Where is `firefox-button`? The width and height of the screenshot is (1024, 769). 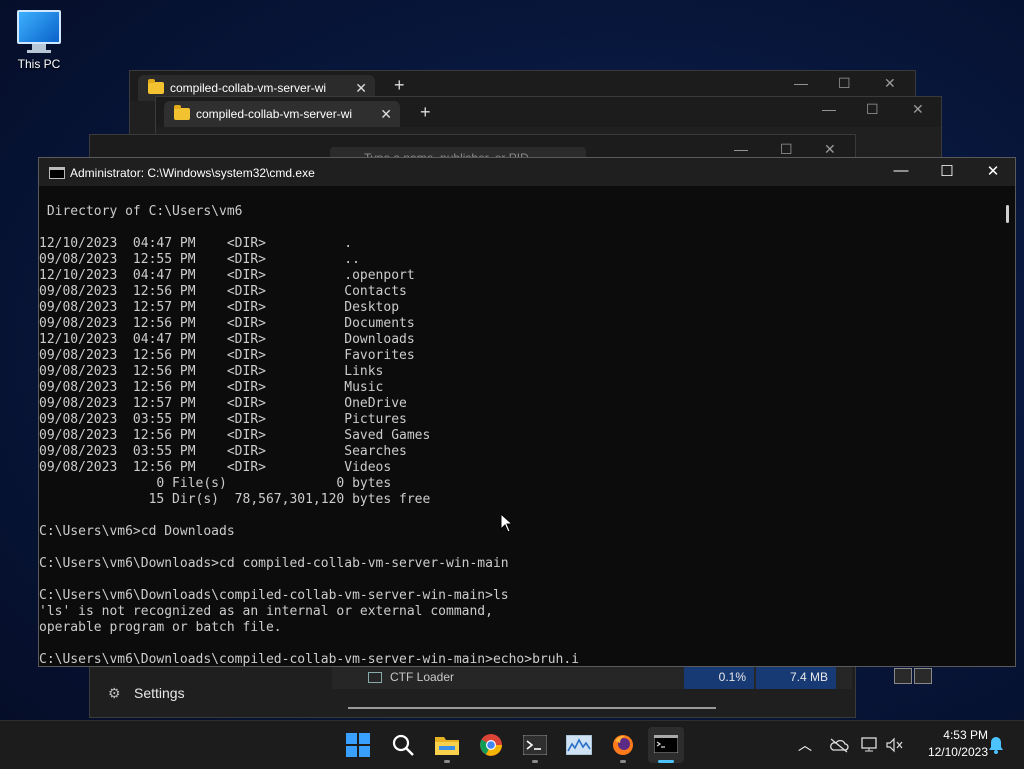 firefox-button is located at coordinates (623, 745).